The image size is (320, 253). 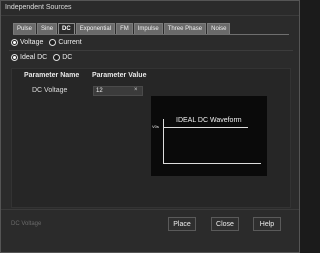 I want to click on current-option: Current, so click(x=65, y=42).